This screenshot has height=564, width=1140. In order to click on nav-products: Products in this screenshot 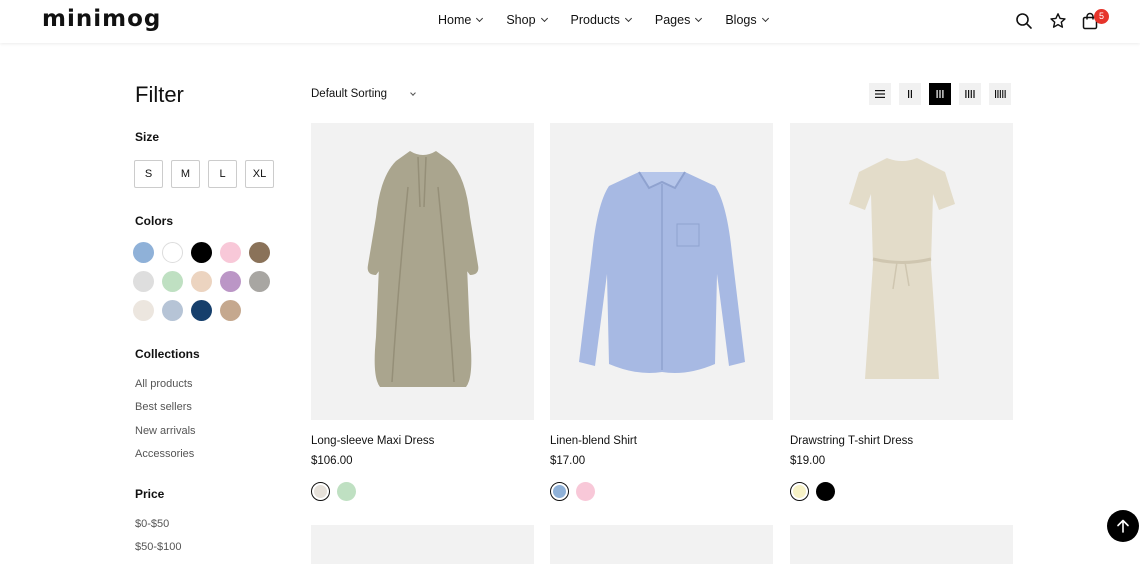, I will do `click(601, 20)`.